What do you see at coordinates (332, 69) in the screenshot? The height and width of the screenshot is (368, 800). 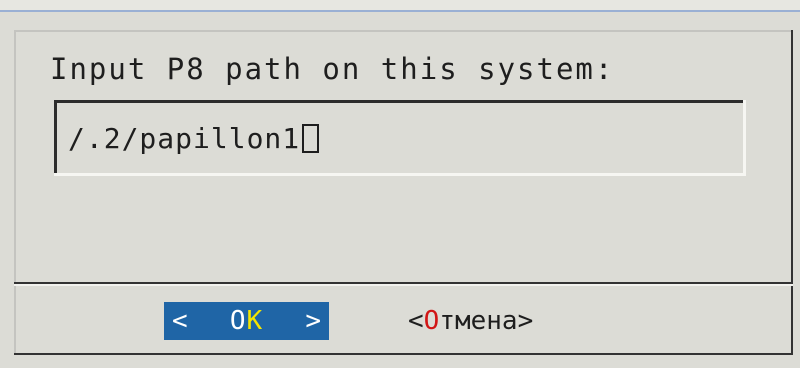 I see `dialog-prompt: Input P8 path on this system:` at bounding box center [332, 69].